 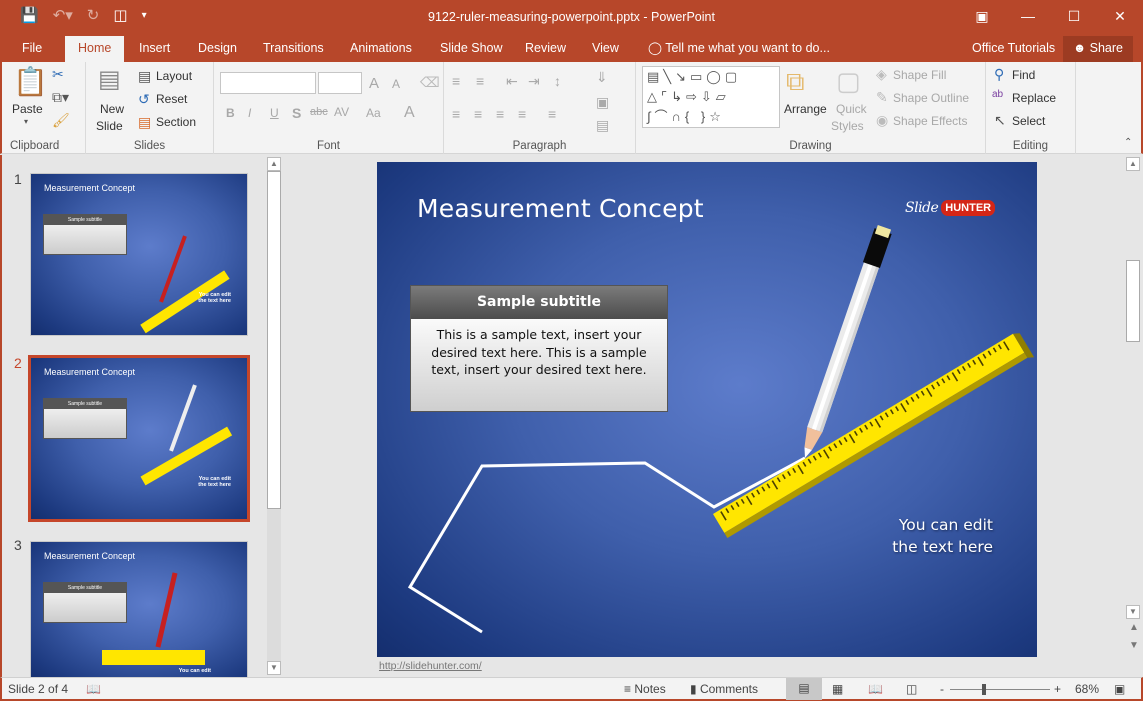 What do you see at coordinates (373, 113) in the screenshot?
I see `change-case-button: Aa` at bounding box center [373, 113].